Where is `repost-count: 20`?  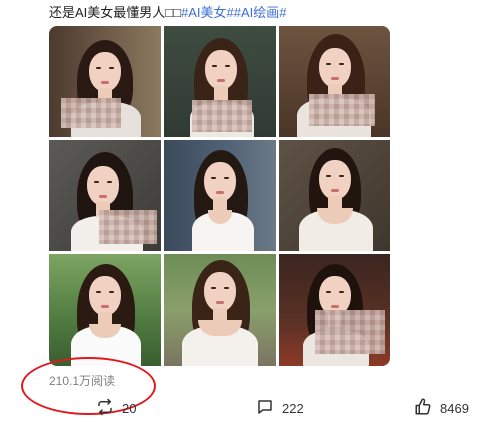
repost-count: 20 is located at coordinates (129, 408).